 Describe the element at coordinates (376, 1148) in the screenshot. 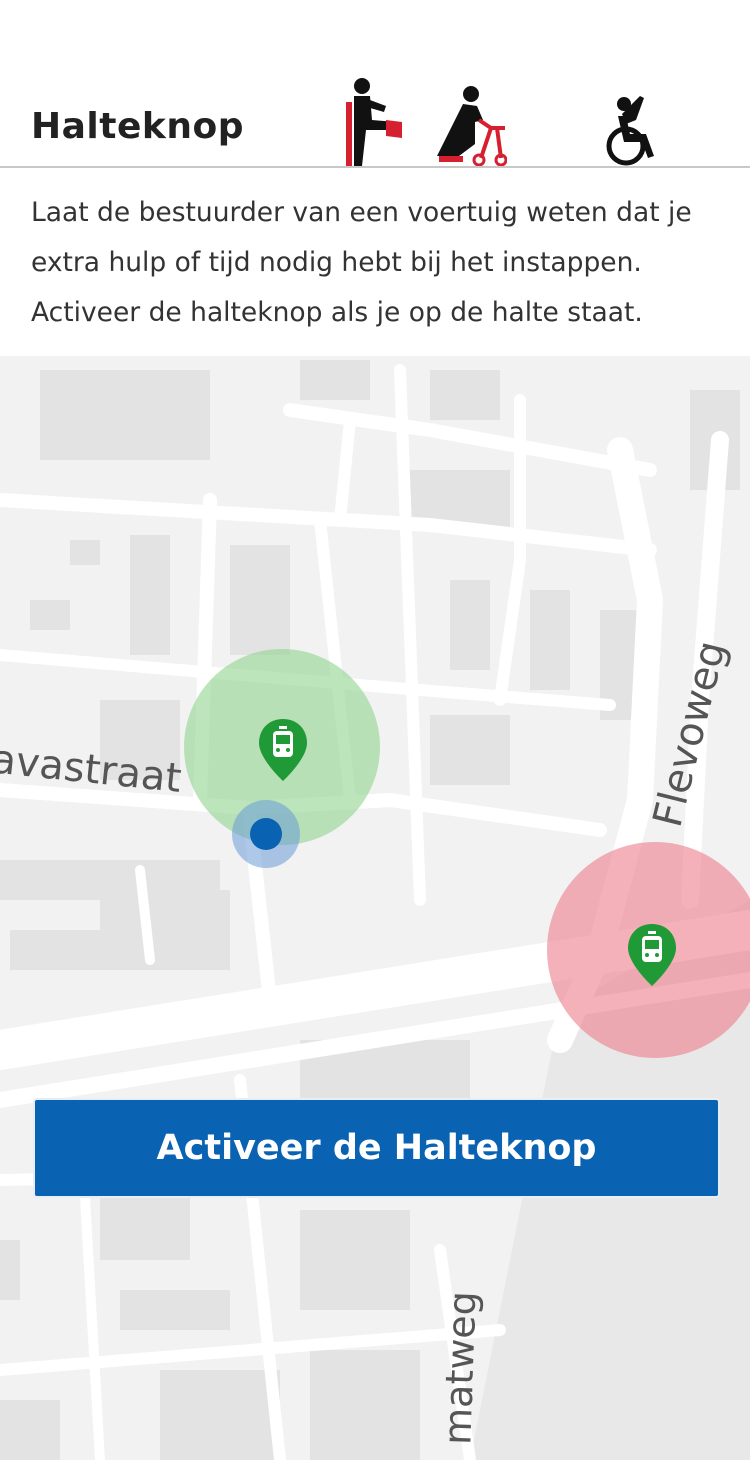

I see `activate-halteknop-button: Activeer de Halteknop` at that location.